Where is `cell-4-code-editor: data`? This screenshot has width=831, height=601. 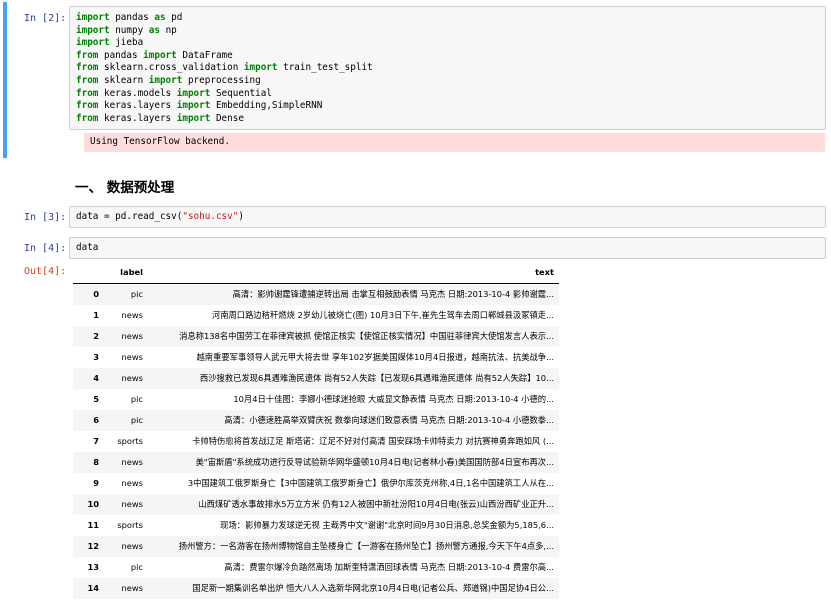
cell-4-code-editor: data is located at coordinates (447, 248).